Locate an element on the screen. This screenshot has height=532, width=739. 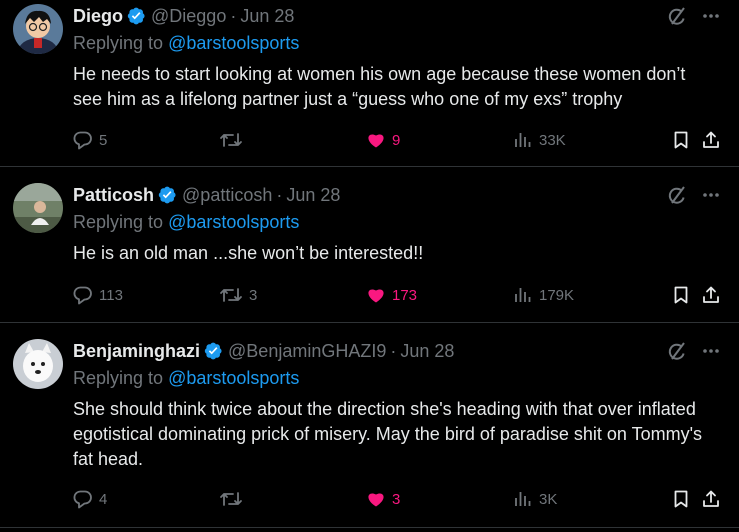
action-bar: 4 3 3K is located at coordinates (397, 499).